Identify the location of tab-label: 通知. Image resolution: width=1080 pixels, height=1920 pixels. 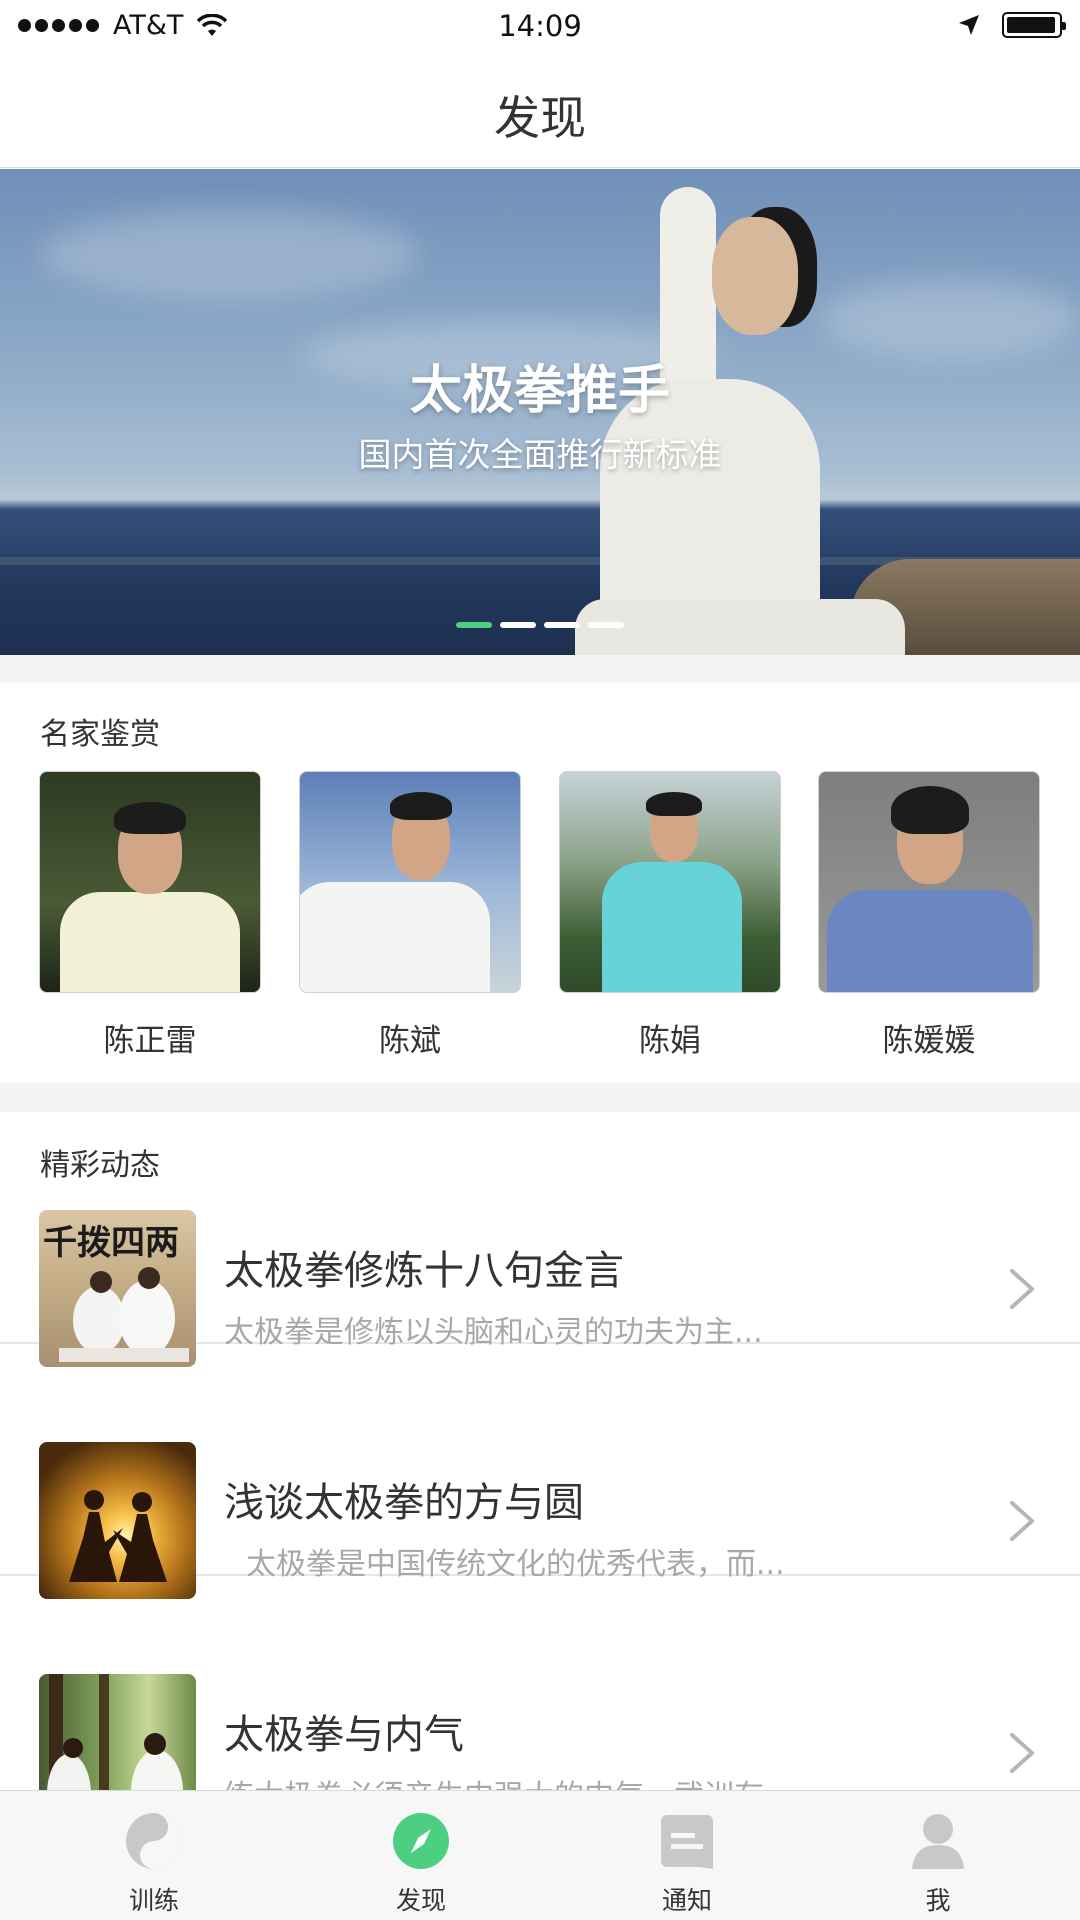
(686, 1900).